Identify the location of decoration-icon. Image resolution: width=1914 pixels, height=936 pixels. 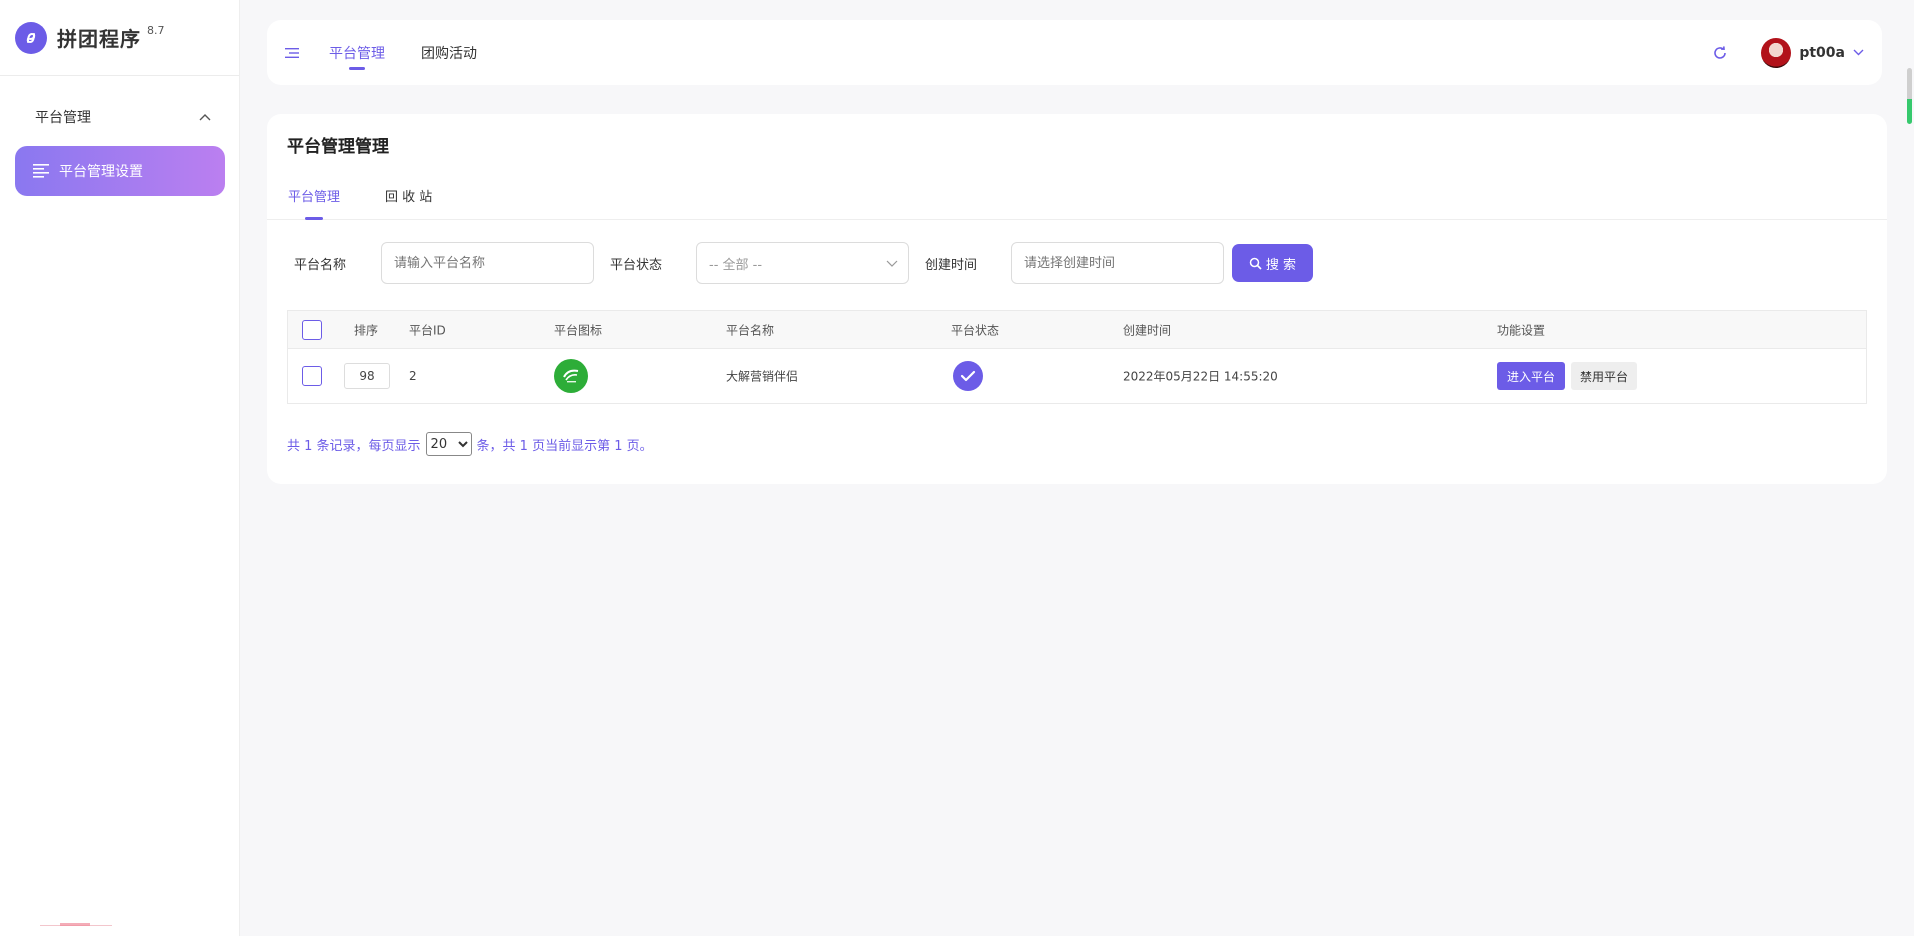
(76, 924).